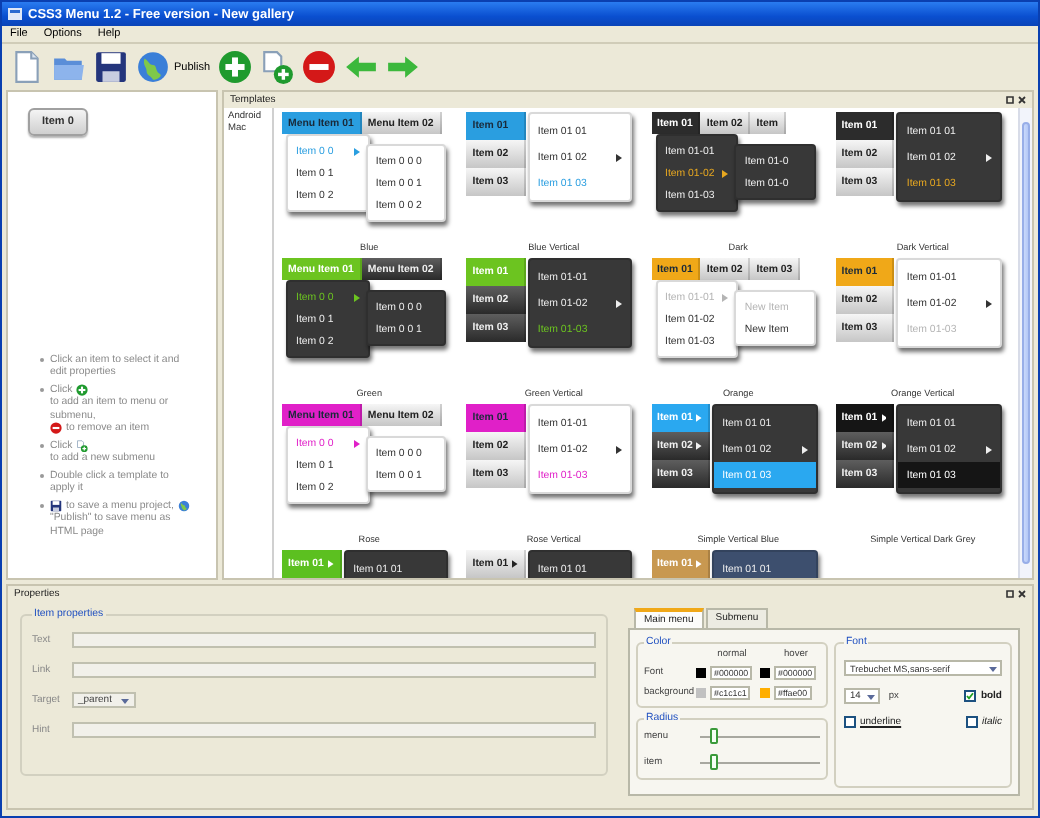  What do you see at coordinates (27, 67) in the screenshot?
I see `document-icon` at bounding box center [27, 67].